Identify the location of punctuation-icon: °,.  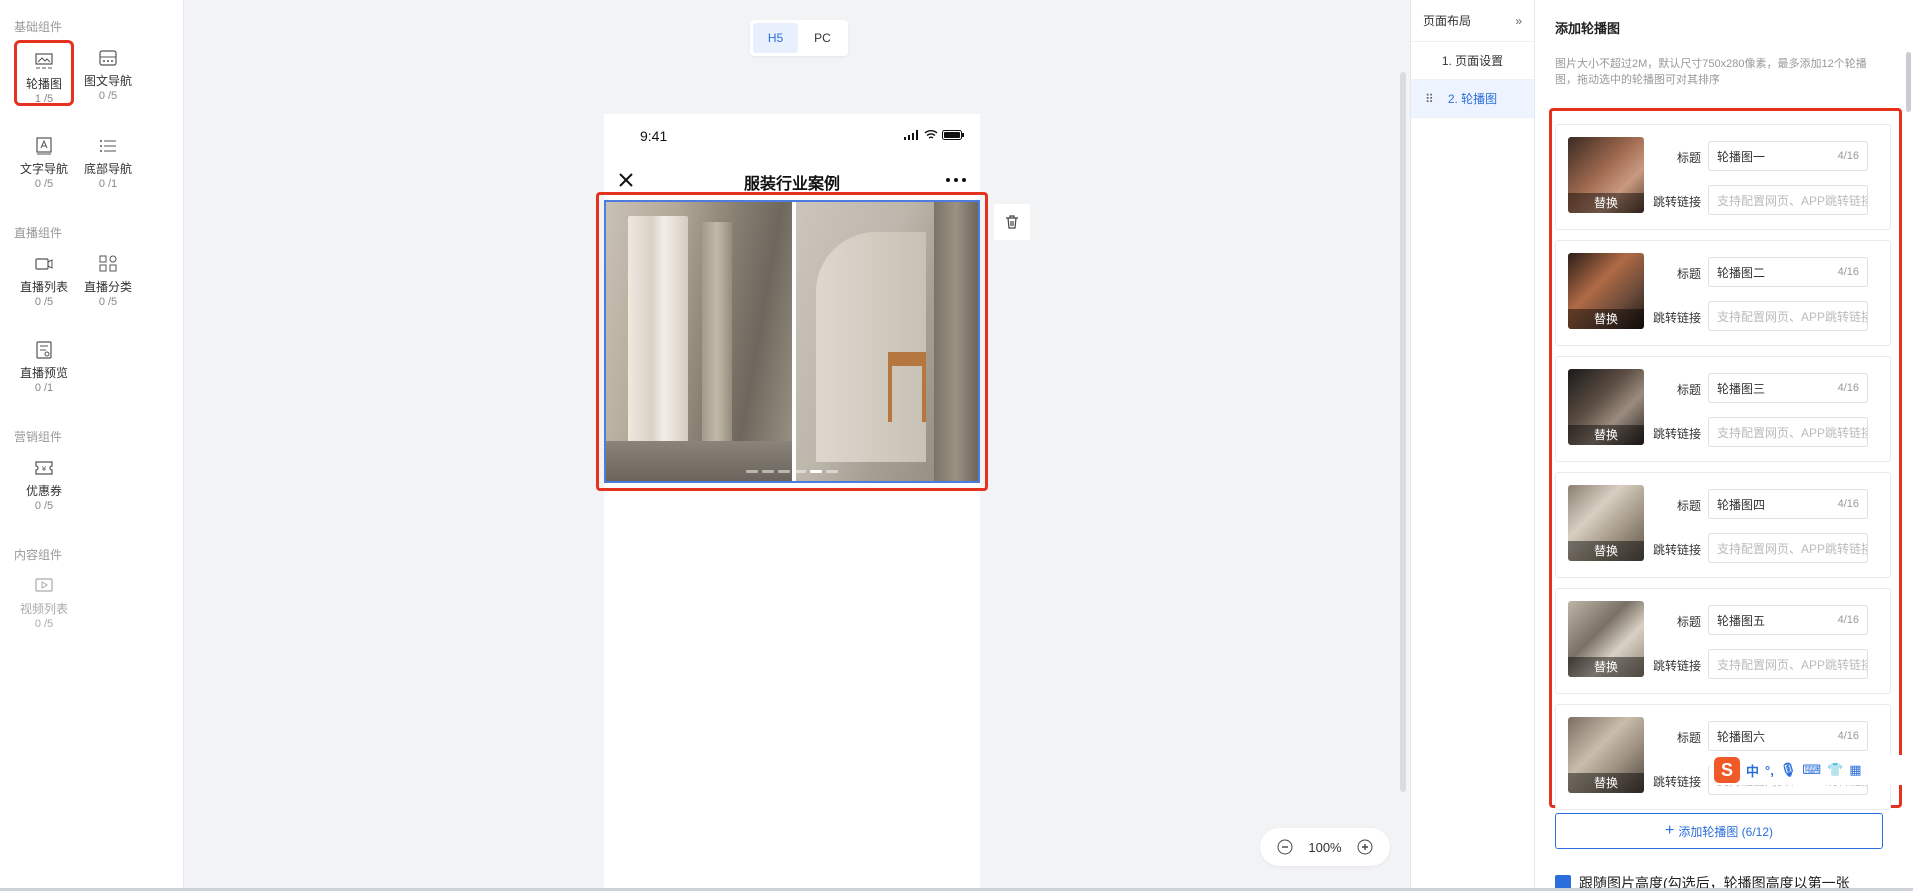
(1769, 770).